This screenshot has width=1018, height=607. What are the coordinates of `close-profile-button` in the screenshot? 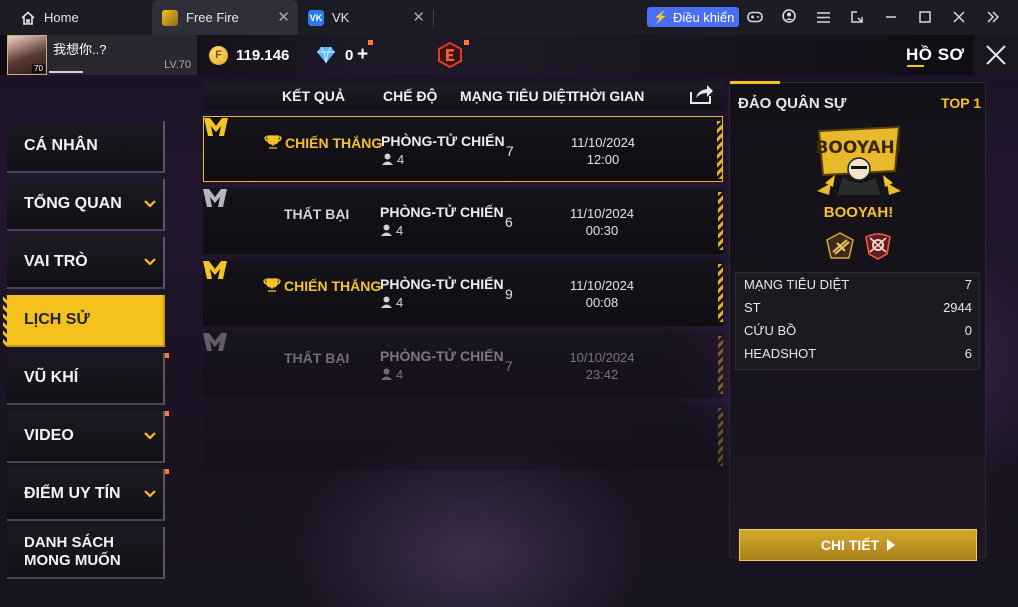 It's located at (996, 55).